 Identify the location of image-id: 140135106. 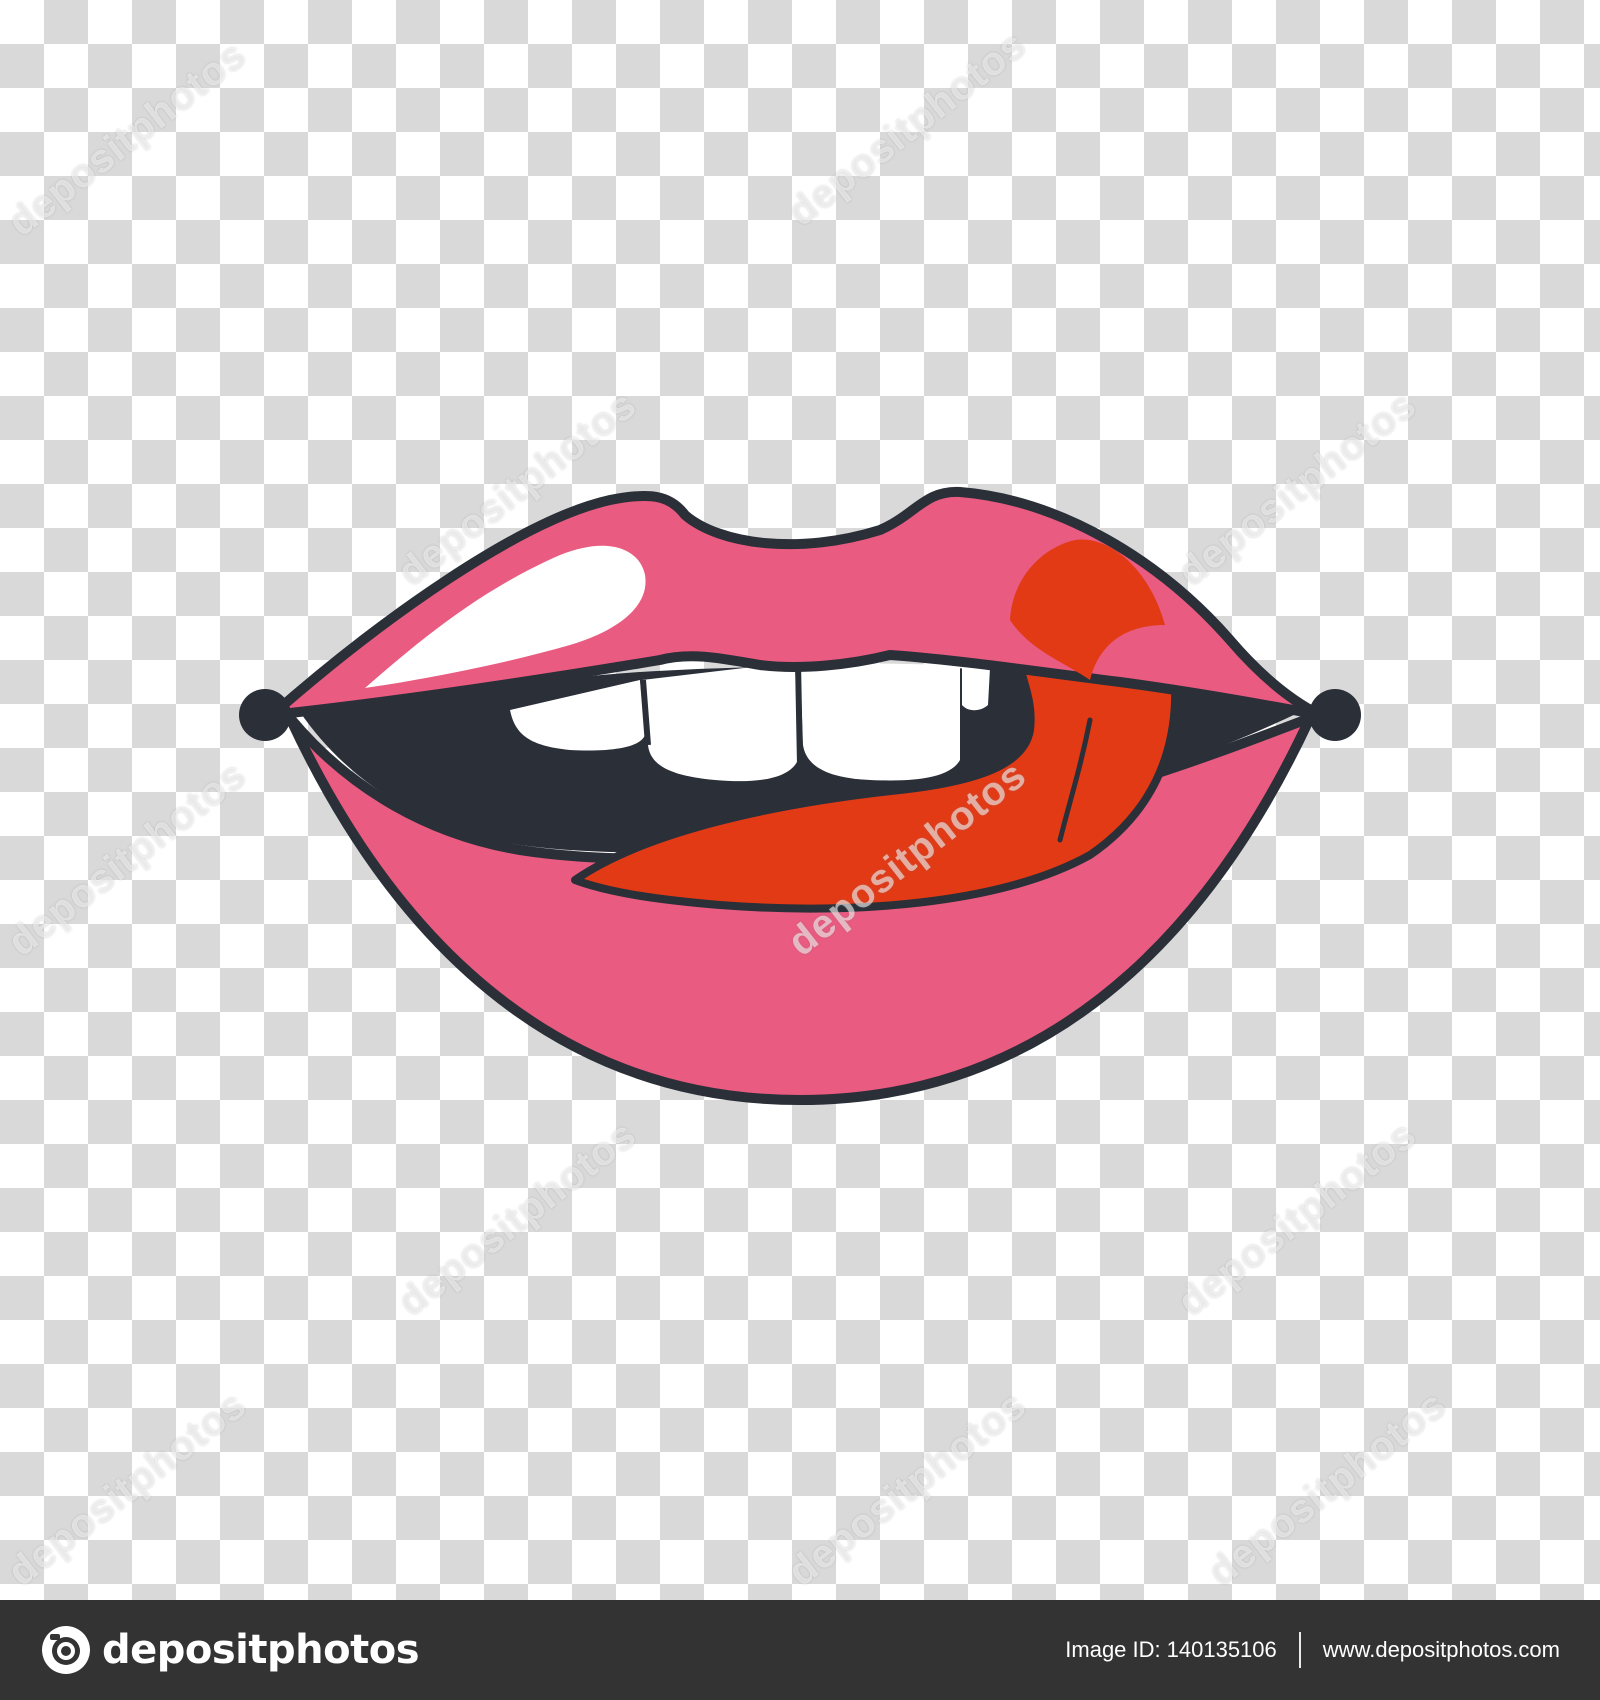
(1221, 1649).